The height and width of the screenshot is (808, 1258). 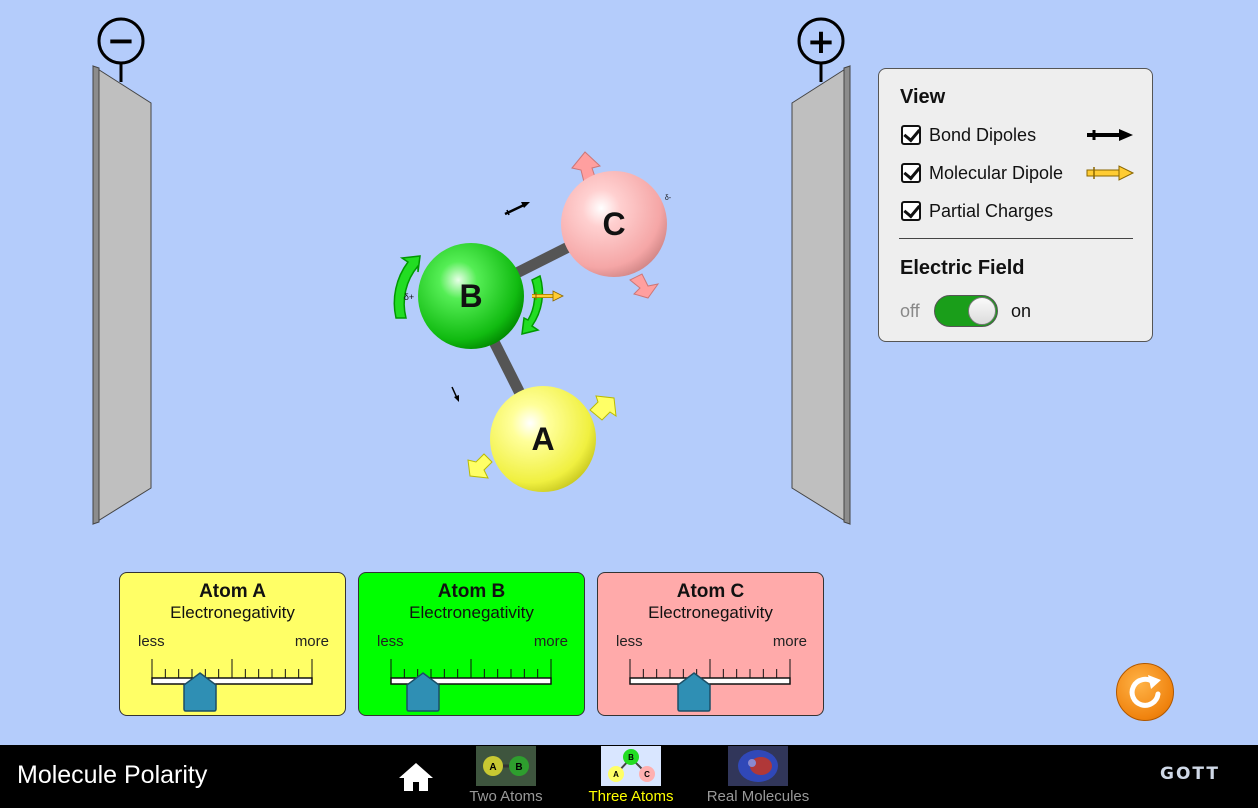 I want to click on two-atoms-thumb-a: A, so click(x=492, y=767).